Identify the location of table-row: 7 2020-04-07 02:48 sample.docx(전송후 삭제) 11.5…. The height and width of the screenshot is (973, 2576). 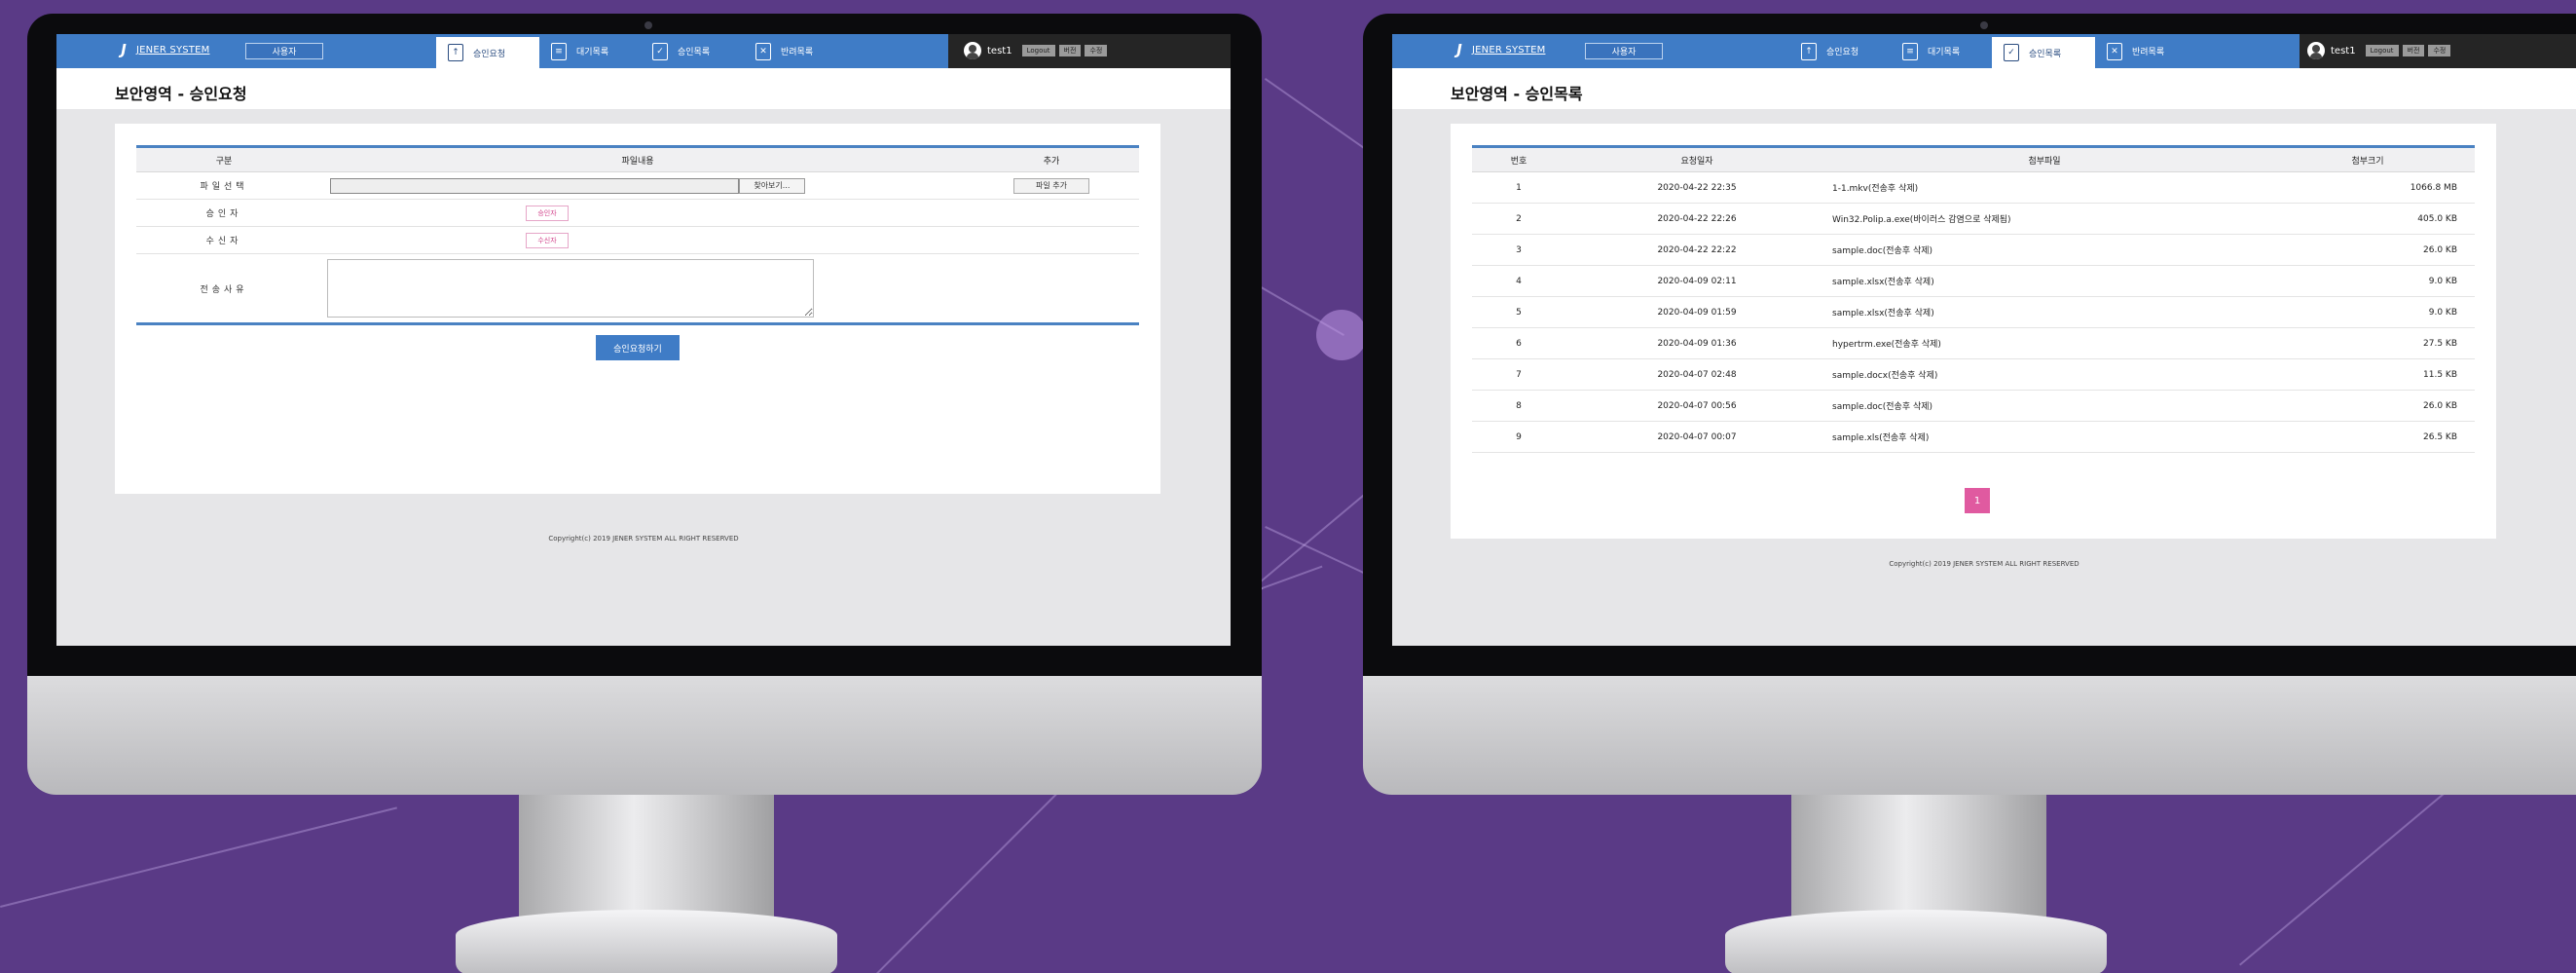
(1973, 374).